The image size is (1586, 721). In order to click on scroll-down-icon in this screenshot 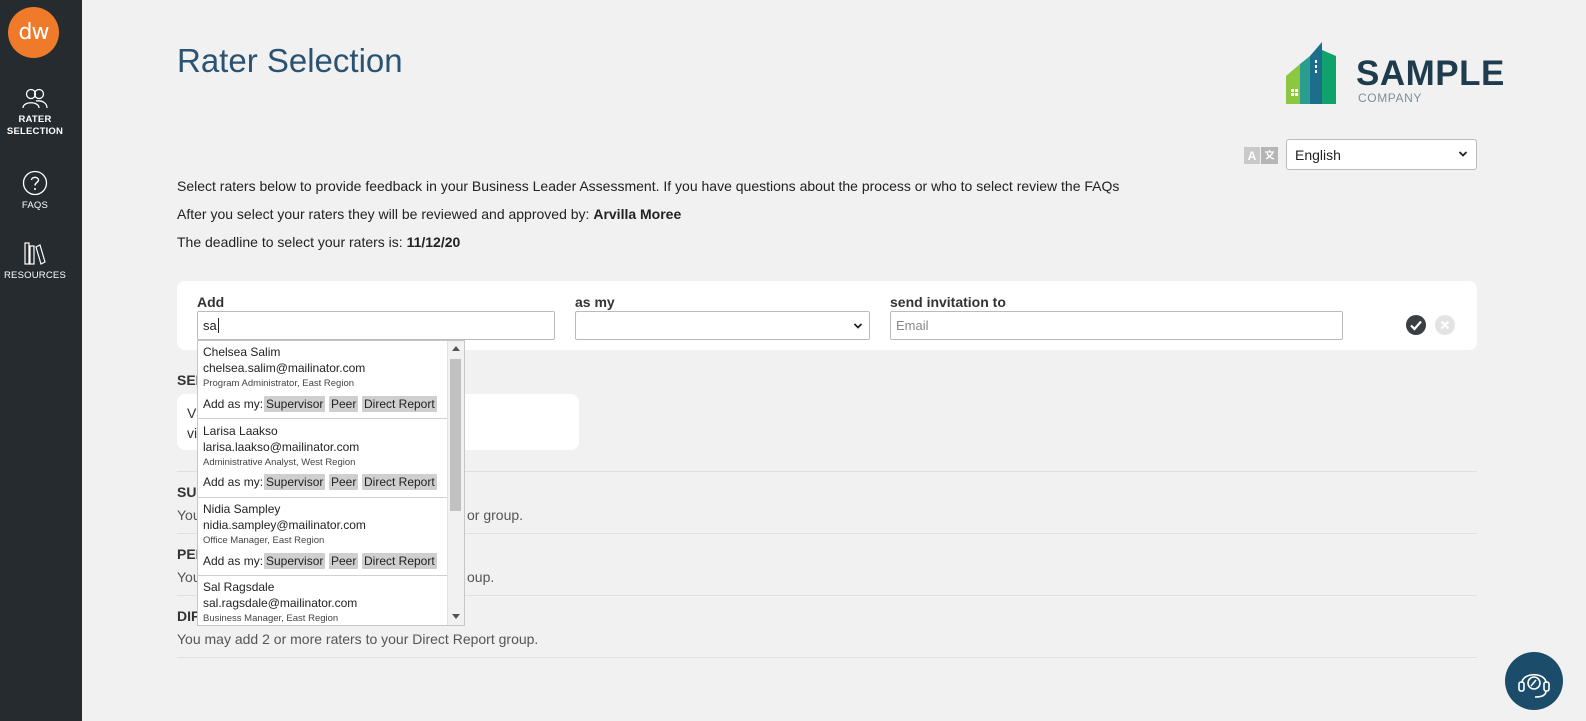, I will do `click(456, 616)`.